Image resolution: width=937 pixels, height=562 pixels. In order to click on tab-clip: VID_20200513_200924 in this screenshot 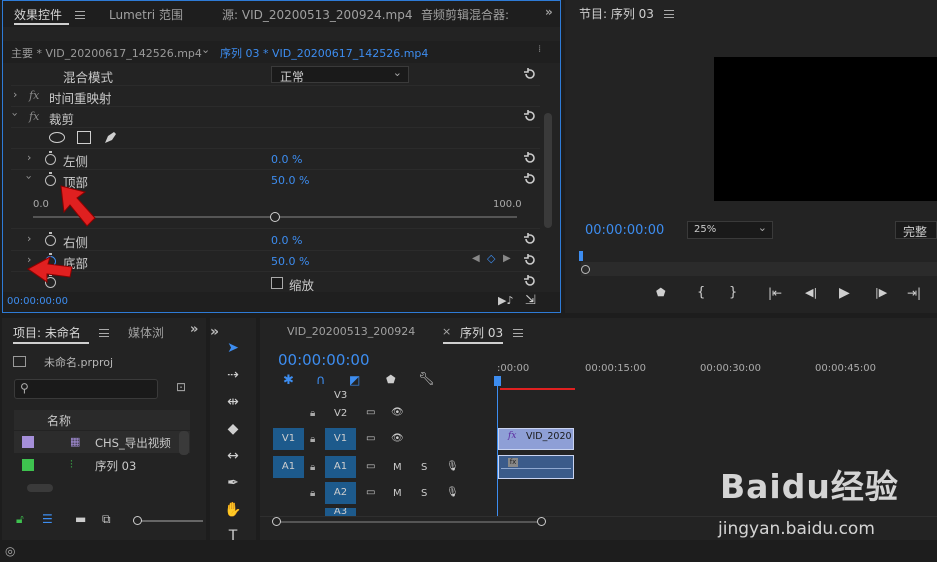, I will do `click(351, 331)`.